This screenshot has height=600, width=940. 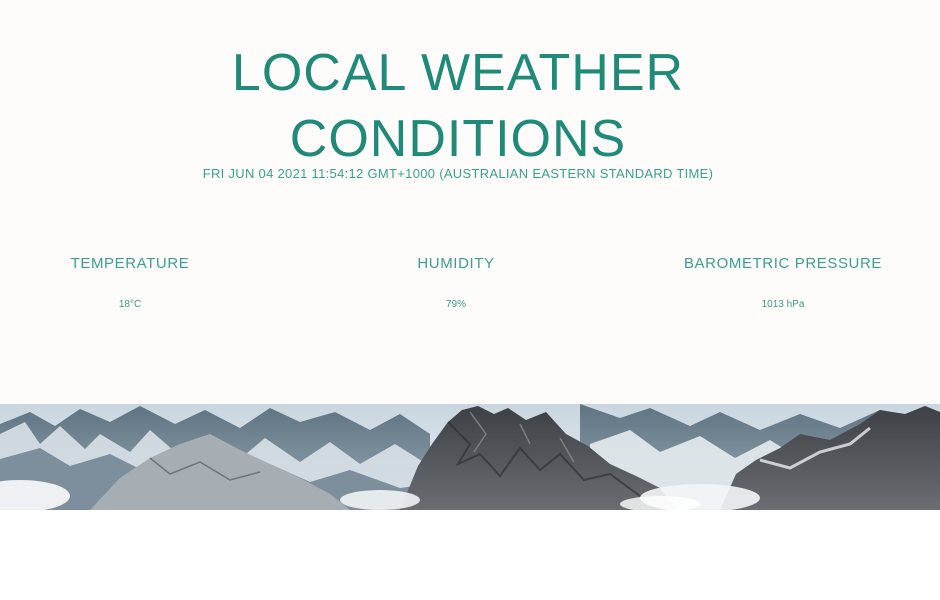 I want to click on humidity-label: HUMIDITY, so click(x=456, y=263).